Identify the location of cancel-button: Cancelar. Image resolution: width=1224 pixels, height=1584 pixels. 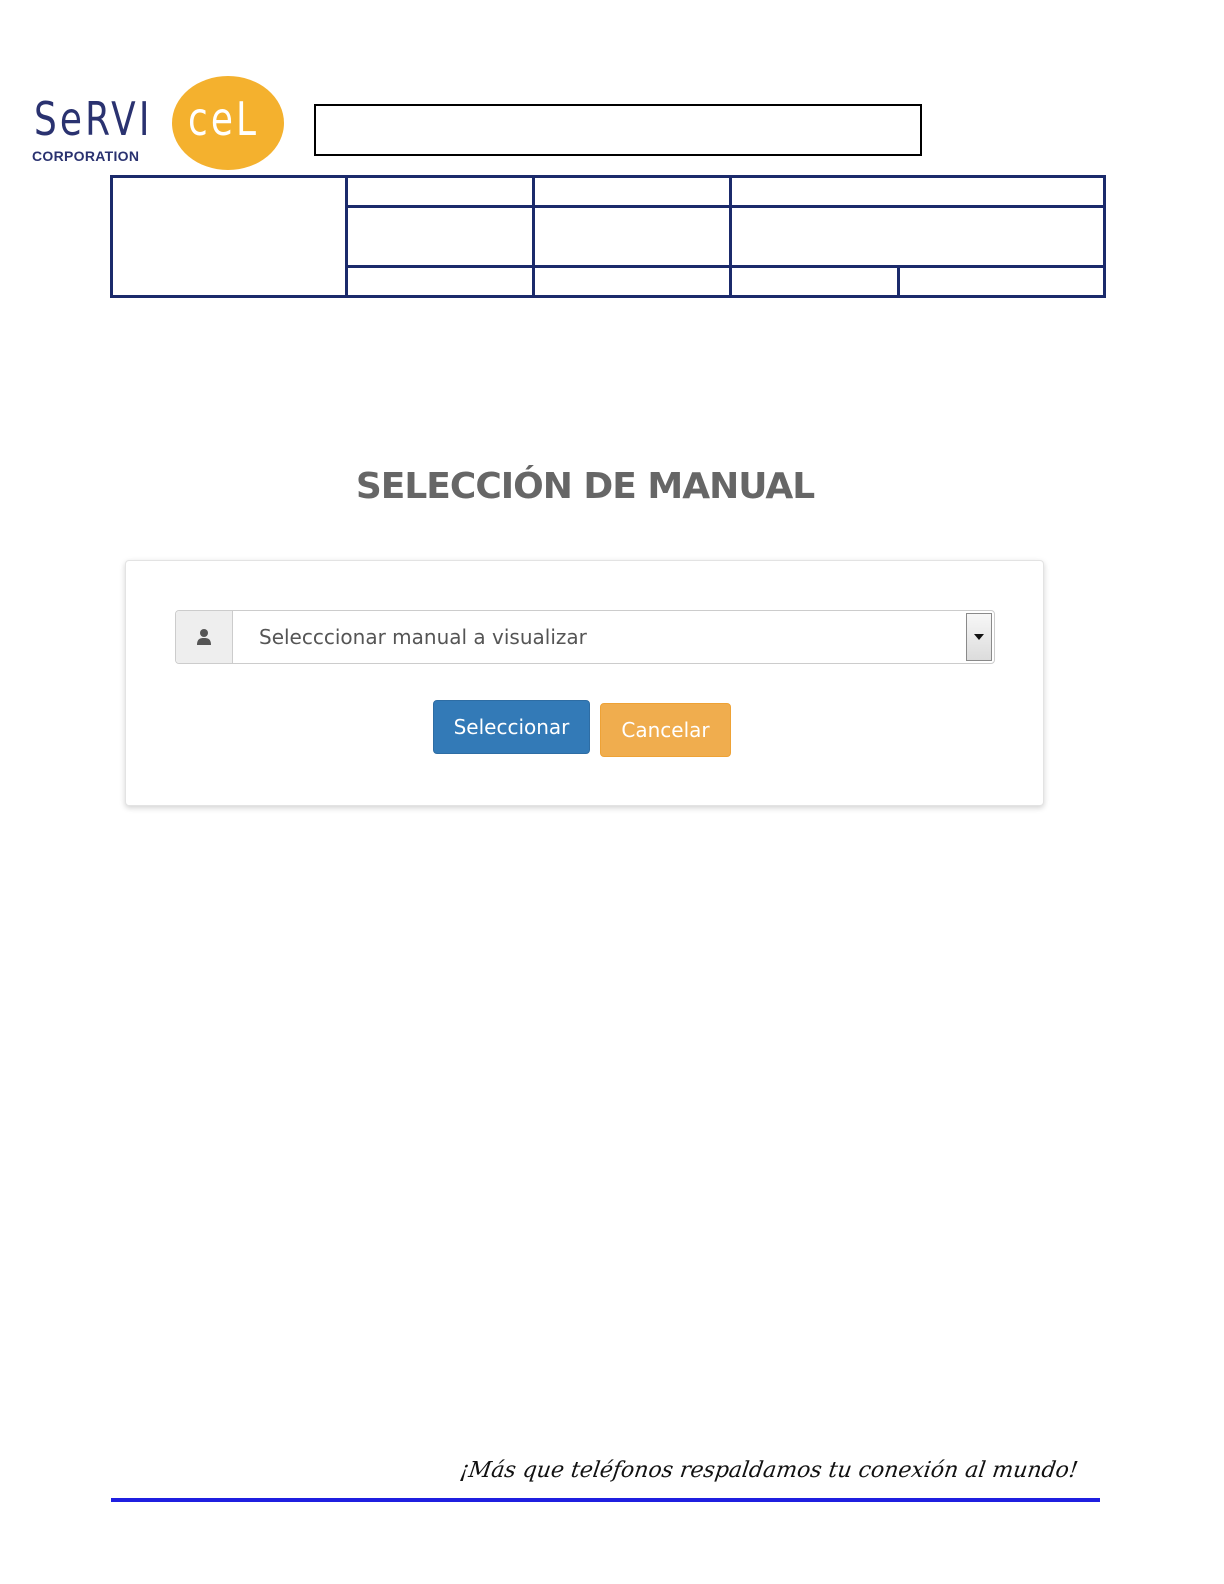
(665, 730).